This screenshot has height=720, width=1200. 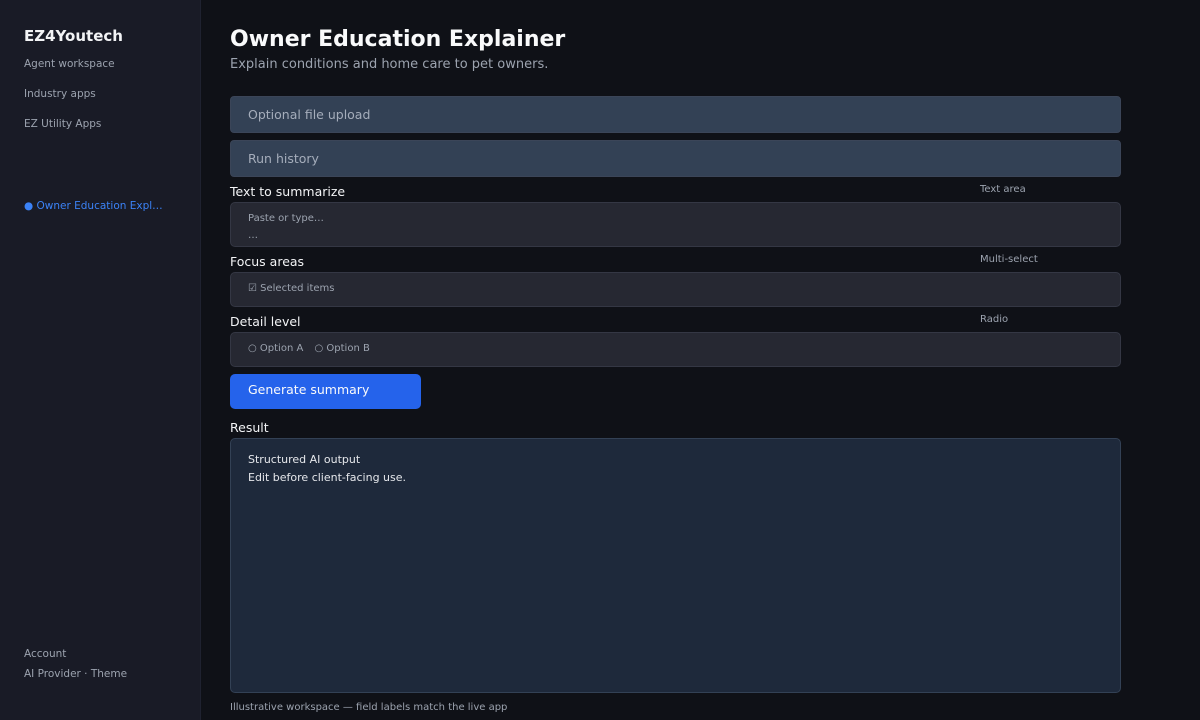 I want to click on nav-ez-utility-apps: EZ Utility Apps, so click(x=62, y=124).